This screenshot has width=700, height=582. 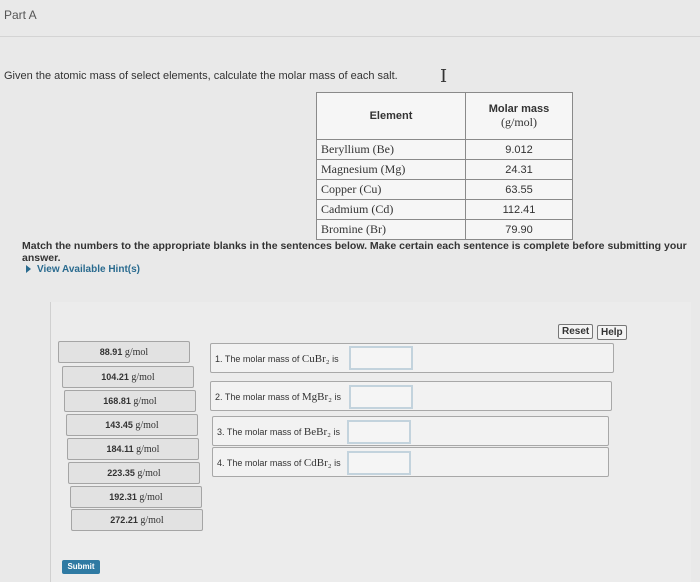 I want to click on sentence-1: 1. The molar mass of CuBr₂ is, so click(x=412, y=358).